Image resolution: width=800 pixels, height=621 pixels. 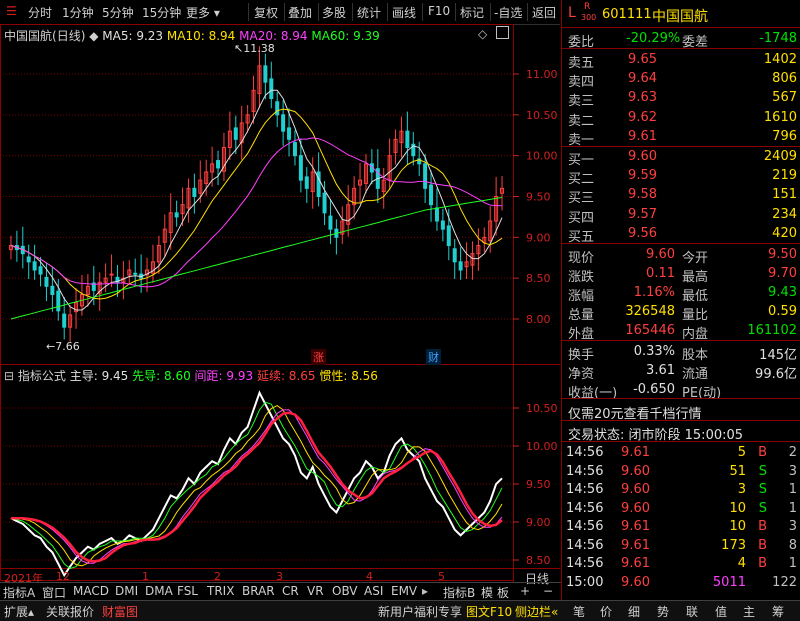 I want to click on quote-value: 9.43, so click(x=782, y=292).